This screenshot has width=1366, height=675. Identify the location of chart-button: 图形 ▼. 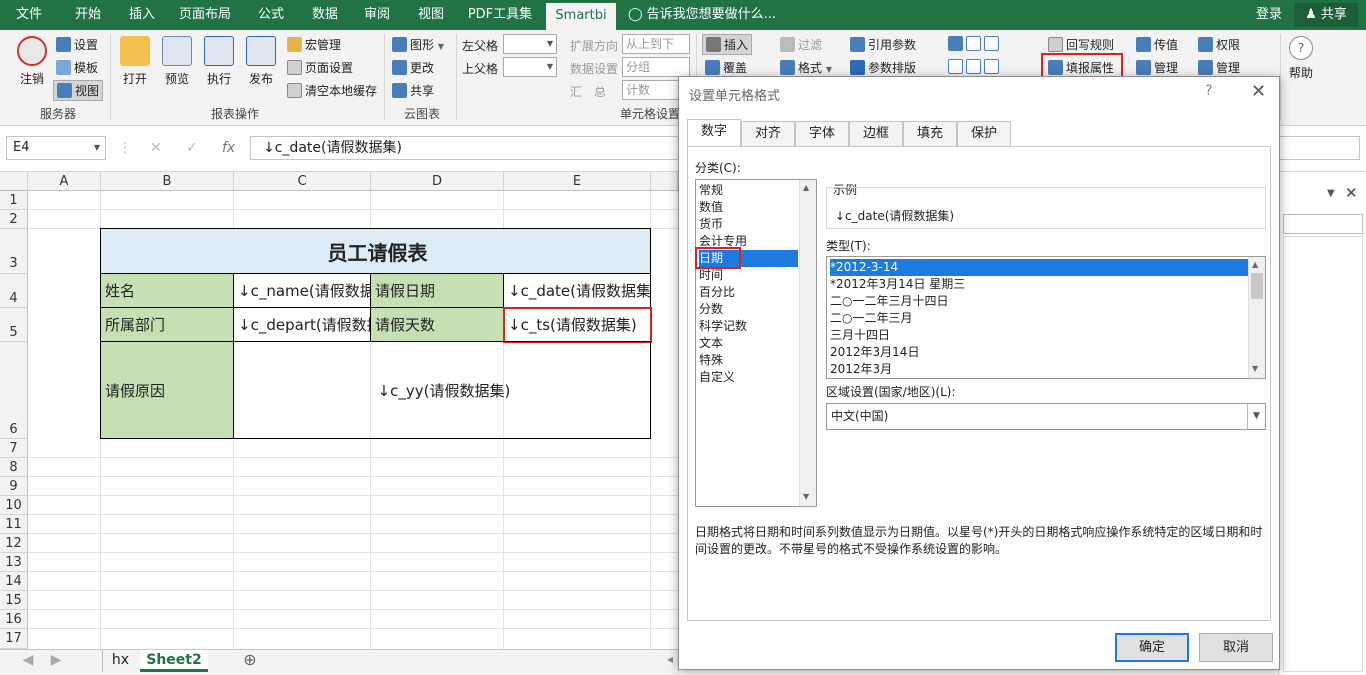
(418, 44).